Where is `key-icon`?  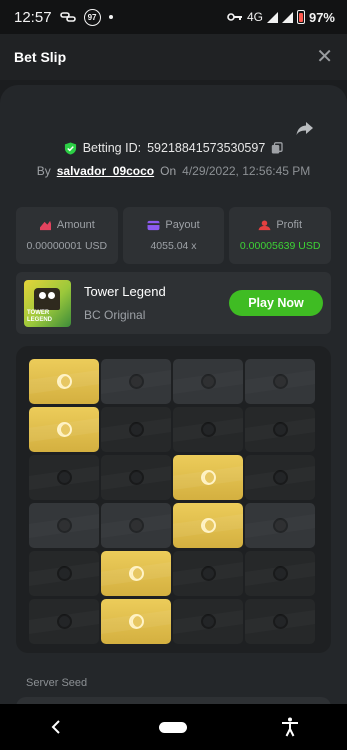 key-icon is located at coordinates (234, 17).